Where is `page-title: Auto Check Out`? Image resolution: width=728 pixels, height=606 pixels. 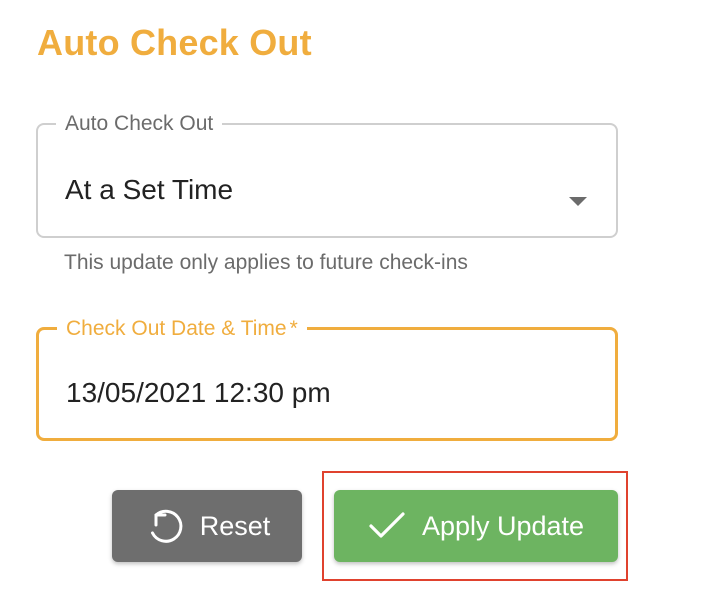 page-title: Auto Check Out is located at coordinates (174, 42).